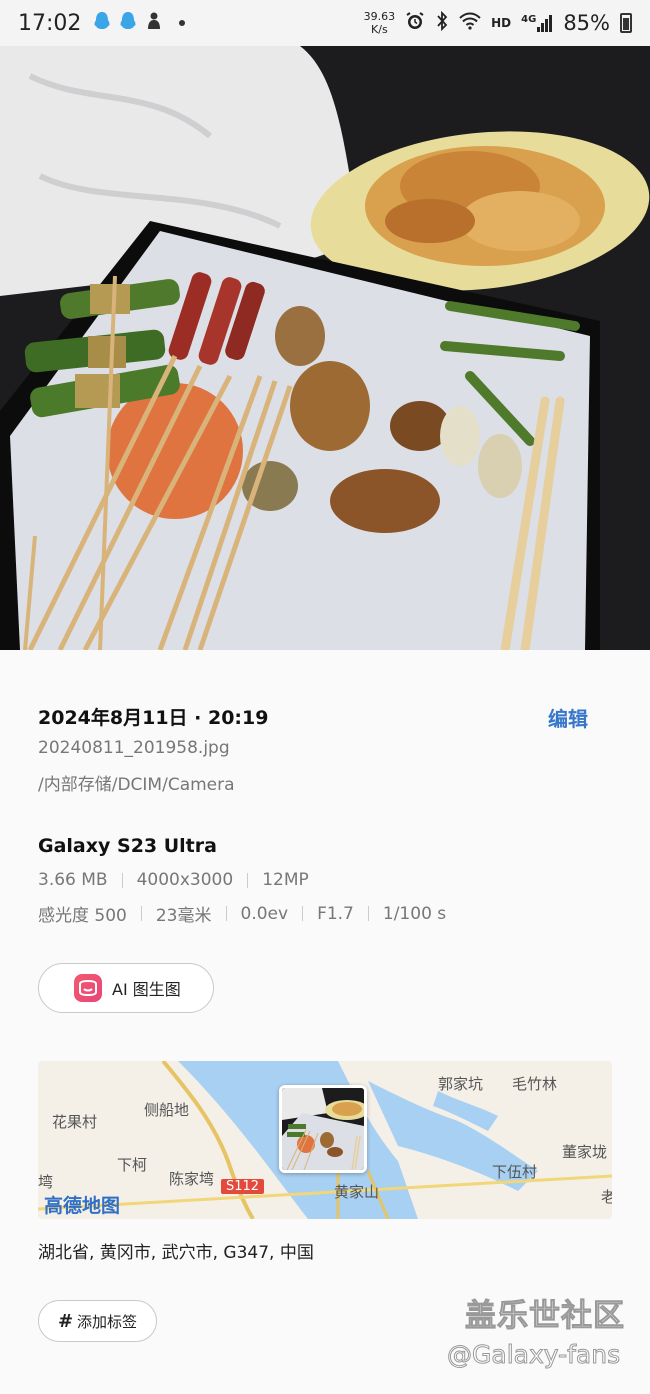 This screenshot has width=650, height=1394. I want to click on bluetooth-icon, so click(442, 22).